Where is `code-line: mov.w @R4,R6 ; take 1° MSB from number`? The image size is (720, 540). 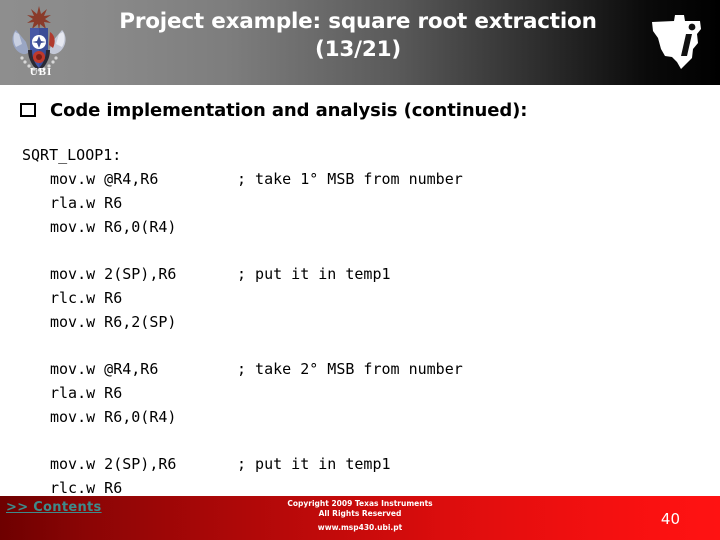
code-line: mov.w @R4,R6 ; take 1° MSB from number is located at coordinates (360, 179).